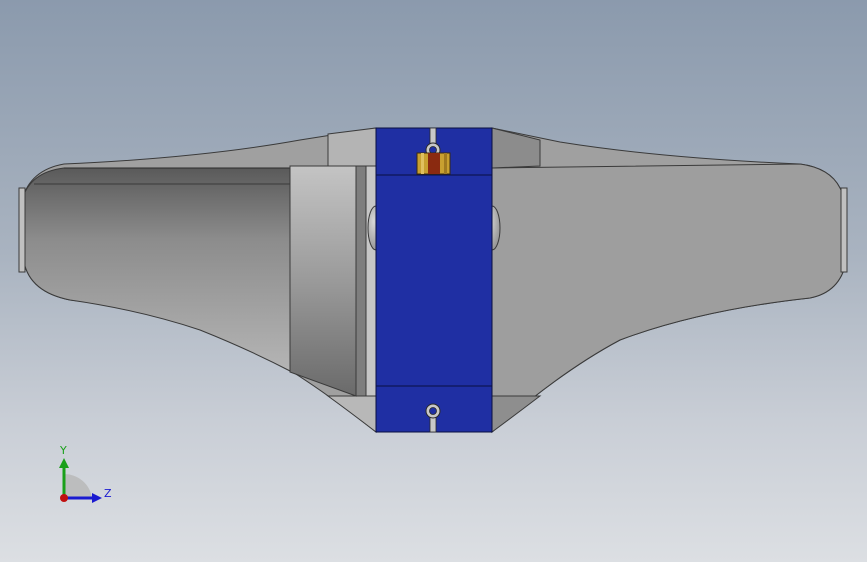 This screenshot has height=562, width=867. What do you see at coordinates (78, 485) in the screenshot?
I see `triad-plane` at bounding box center [78, 485].